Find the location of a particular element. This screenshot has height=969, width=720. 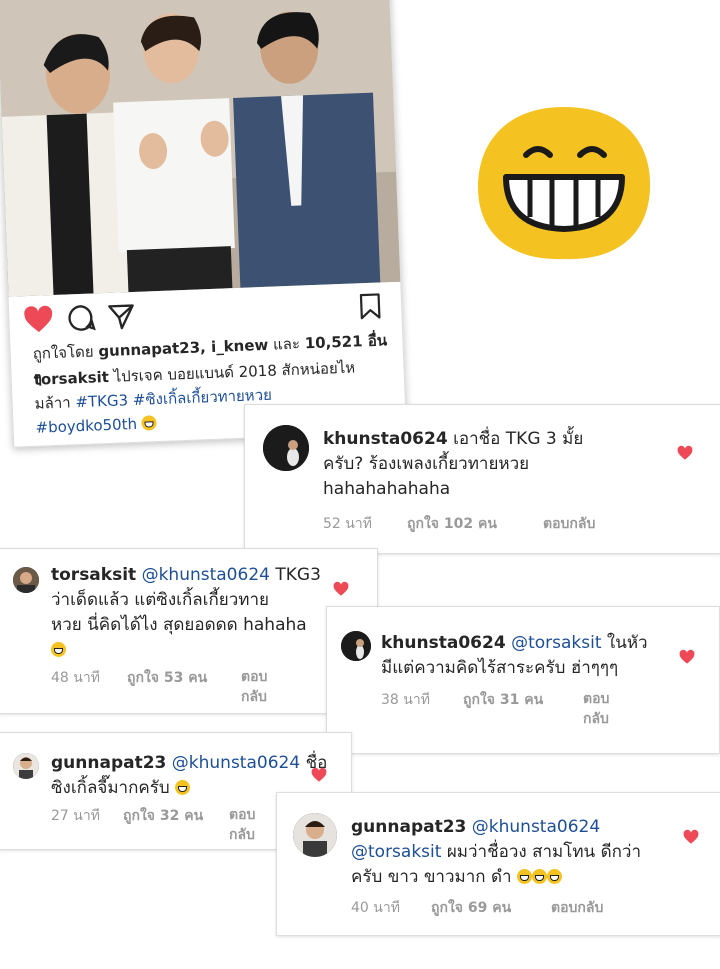

comment-likes: ถูกใจ 69 คน is located at coordinates (471, 908).